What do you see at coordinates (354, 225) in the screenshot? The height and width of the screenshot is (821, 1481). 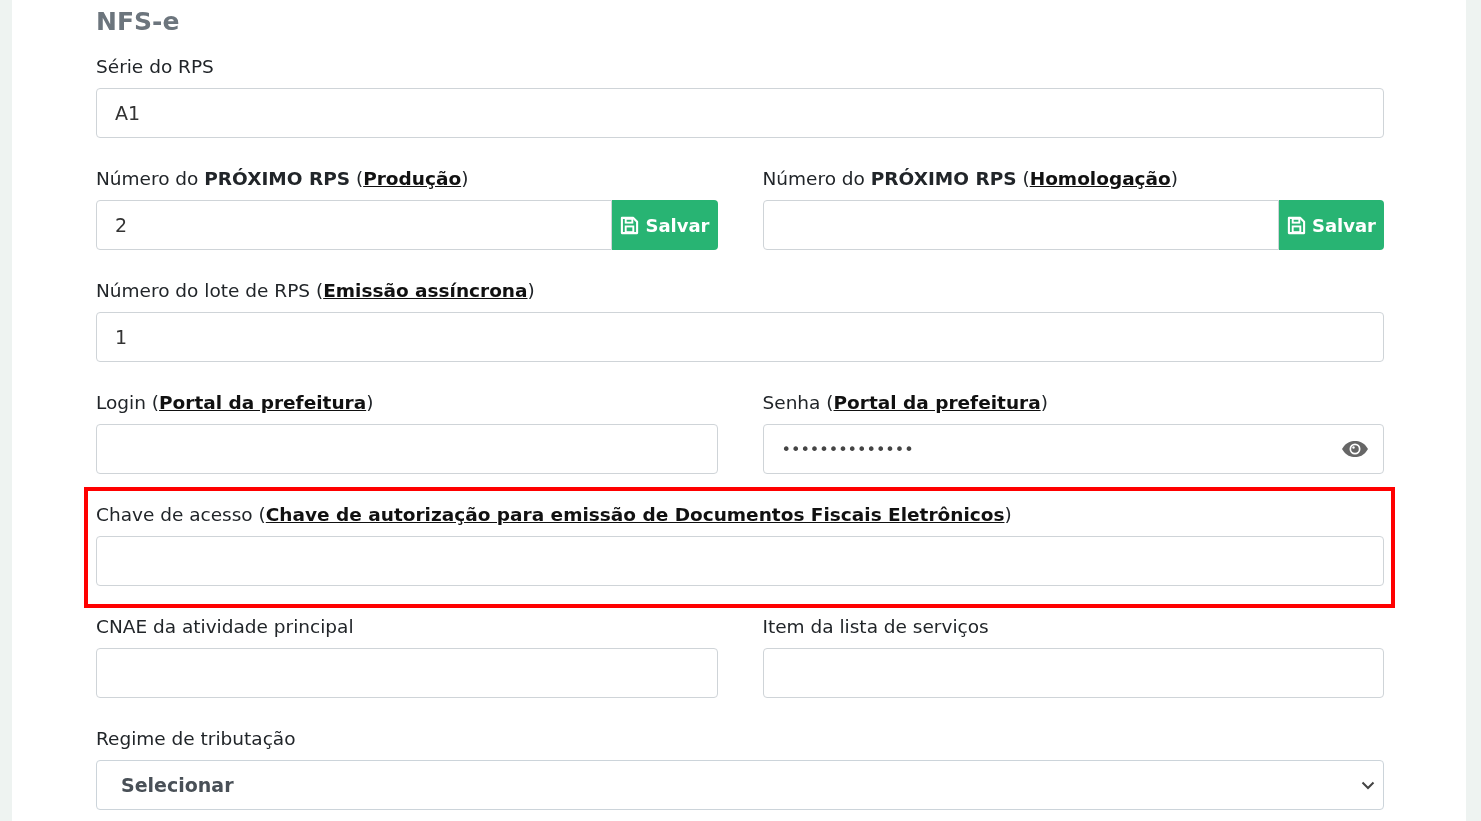 I see `input-field: 2` at bounding box center [354, 225].